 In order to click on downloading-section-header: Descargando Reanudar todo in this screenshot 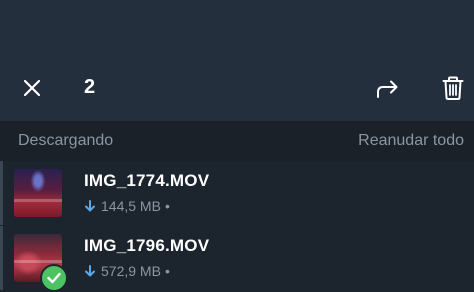, I will do `click(237, 141)`.